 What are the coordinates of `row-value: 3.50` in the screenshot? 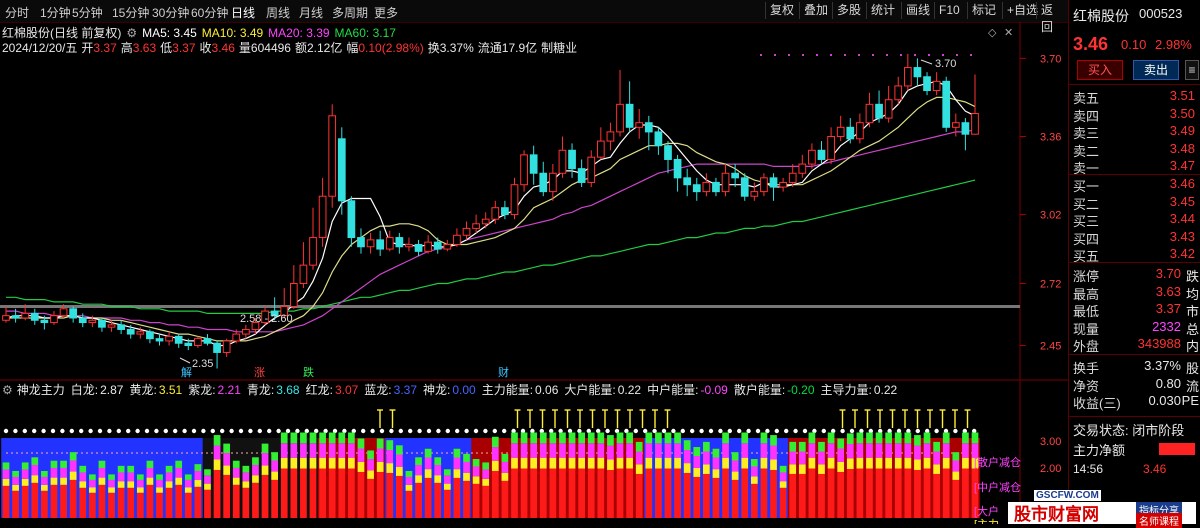 It's located at (1182, 113).